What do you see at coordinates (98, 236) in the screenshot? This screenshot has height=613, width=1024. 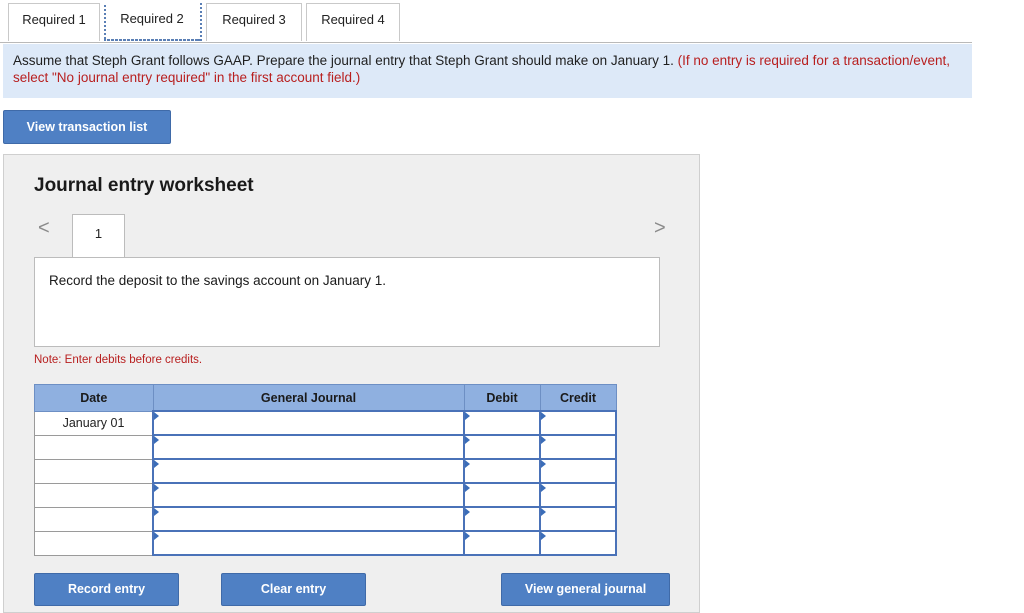 I see `entry-page-tab-1: 1` at bounding box center [98, 236].